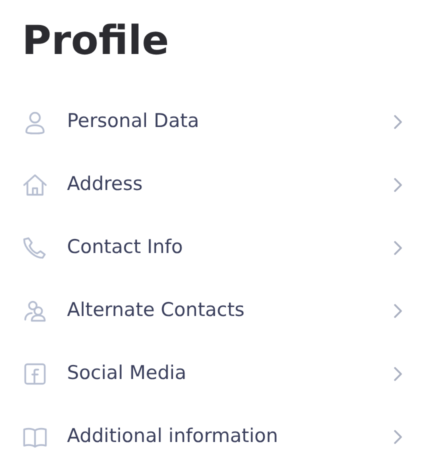 The image size is (426, 460). What do you see at coordinates (35, 185) in the screenshot?
I see `home-icon` at bounding box center [35, 185].